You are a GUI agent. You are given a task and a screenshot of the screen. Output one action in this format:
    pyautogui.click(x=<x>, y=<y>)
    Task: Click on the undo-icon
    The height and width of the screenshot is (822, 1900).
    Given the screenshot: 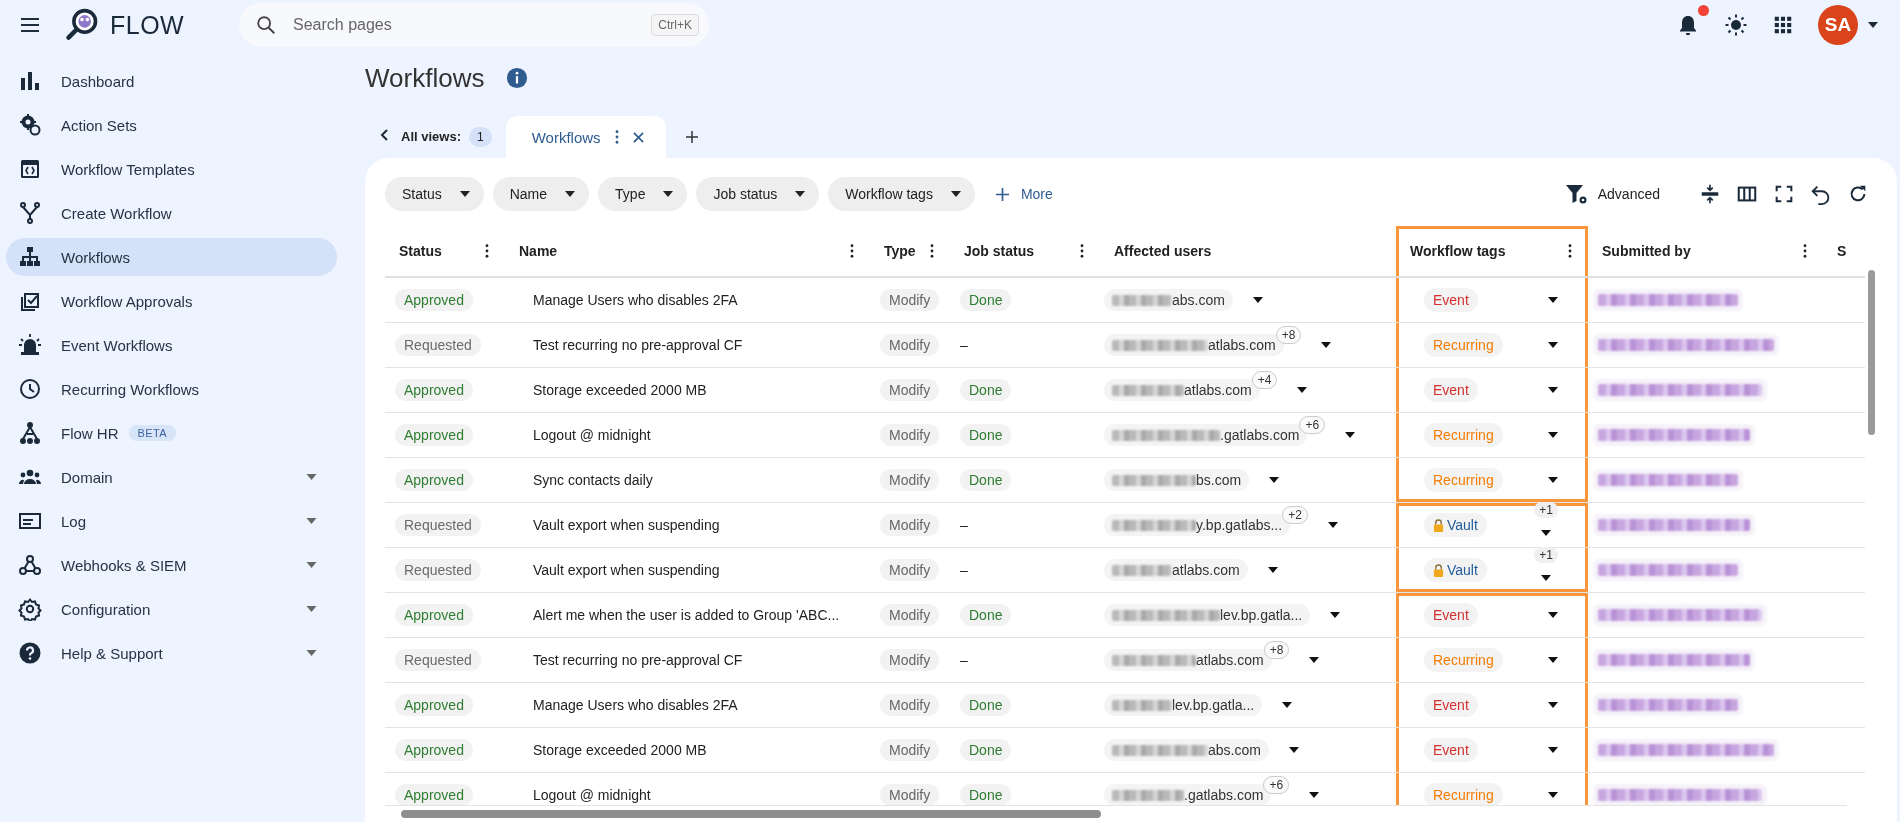 What is the action you would take?
    pyautogui.click(x=1821, y=194)
    